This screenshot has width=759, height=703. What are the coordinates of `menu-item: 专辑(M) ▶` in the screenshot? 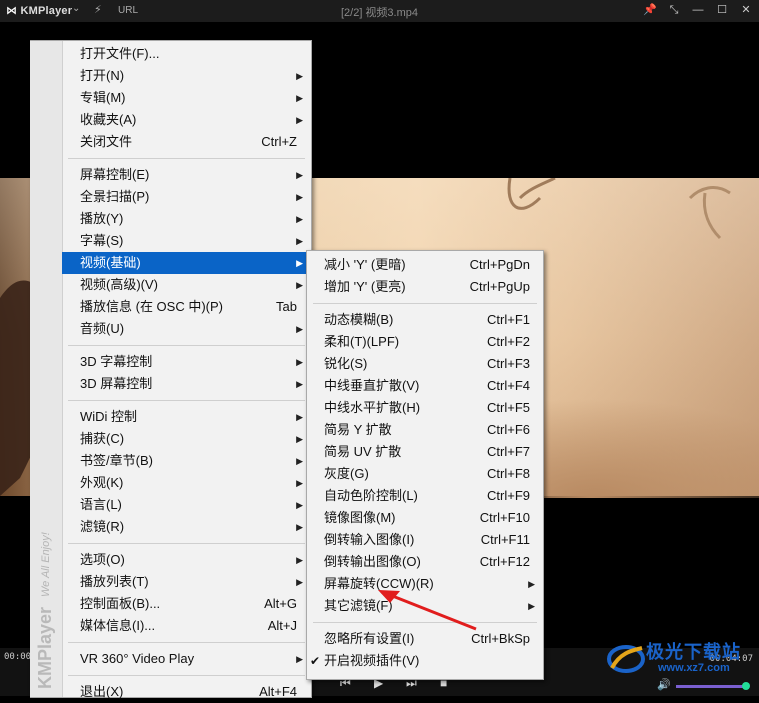 It's located at (186, 98).